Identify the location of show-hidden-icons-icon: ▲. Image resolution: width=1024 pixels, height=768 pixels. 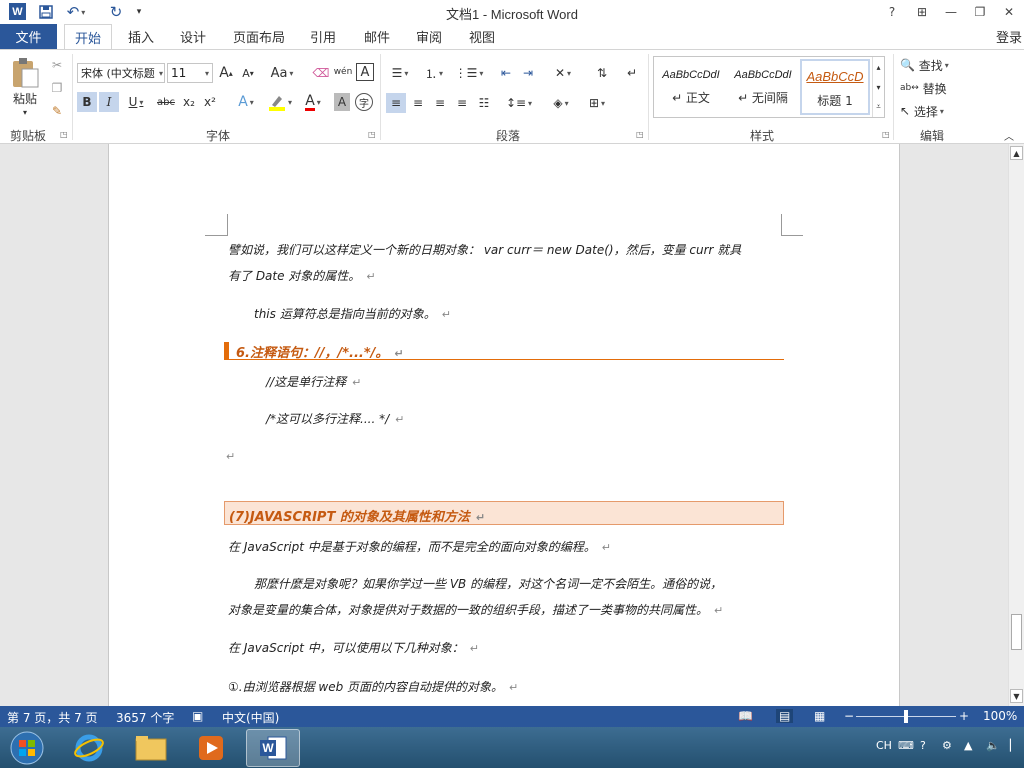
(968, 745).